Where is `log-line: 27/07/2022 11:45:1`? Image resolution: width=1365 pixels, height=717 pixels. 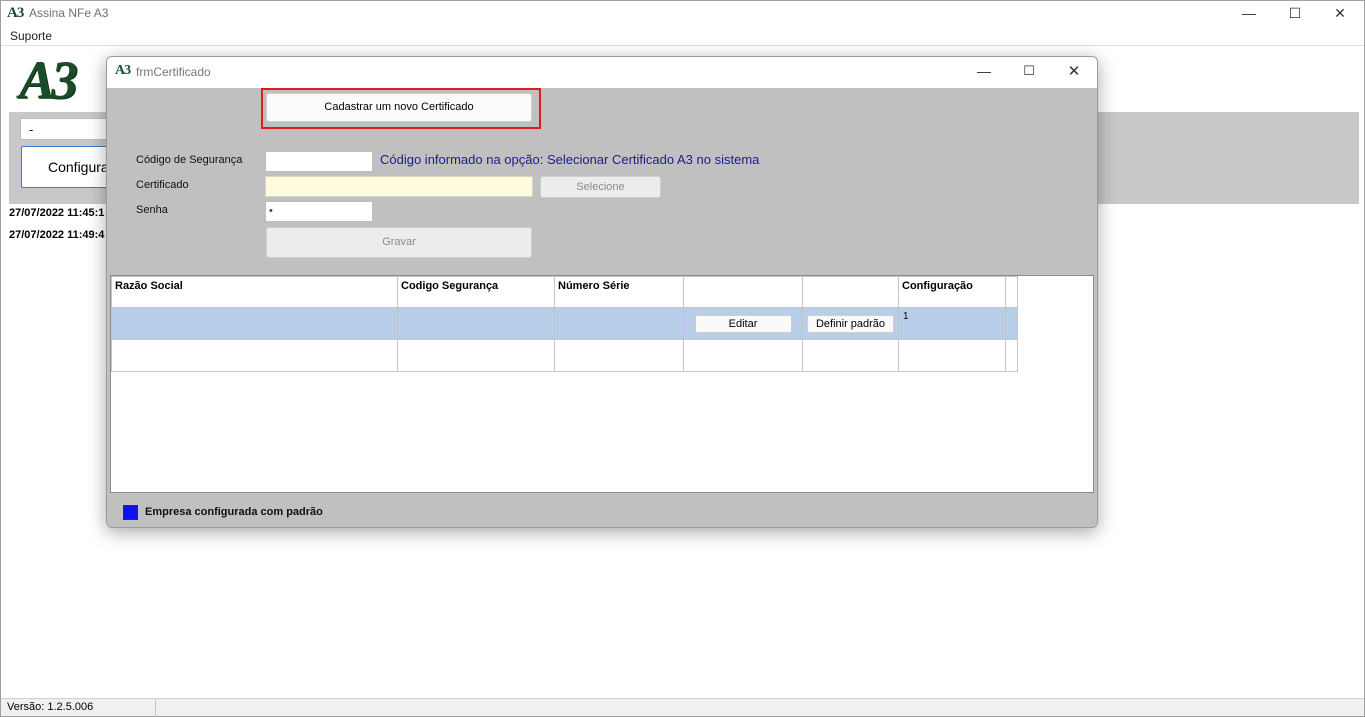
log-line: 27/07/2022 11:45:1 is located at coordinates (57, 213).